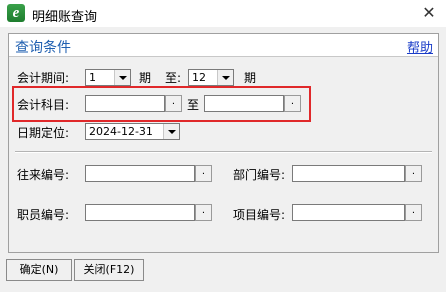 The width and height of the screenshot is (446, 292). What do you see at coordinates (203, 212) in the screenshot?
I see `staff-code-lookup-button: .` at bounding box center [203, 212].